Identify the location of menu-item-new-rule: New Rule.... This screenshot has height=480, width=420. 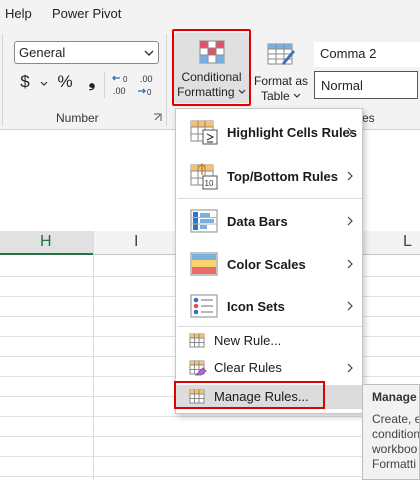
(269, 341).